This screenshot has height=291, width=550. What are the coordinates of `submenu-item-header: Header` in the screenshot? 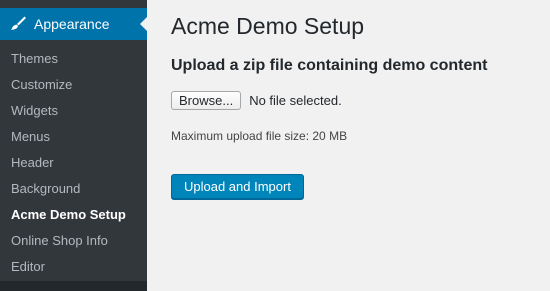 It's located at (73, 163).